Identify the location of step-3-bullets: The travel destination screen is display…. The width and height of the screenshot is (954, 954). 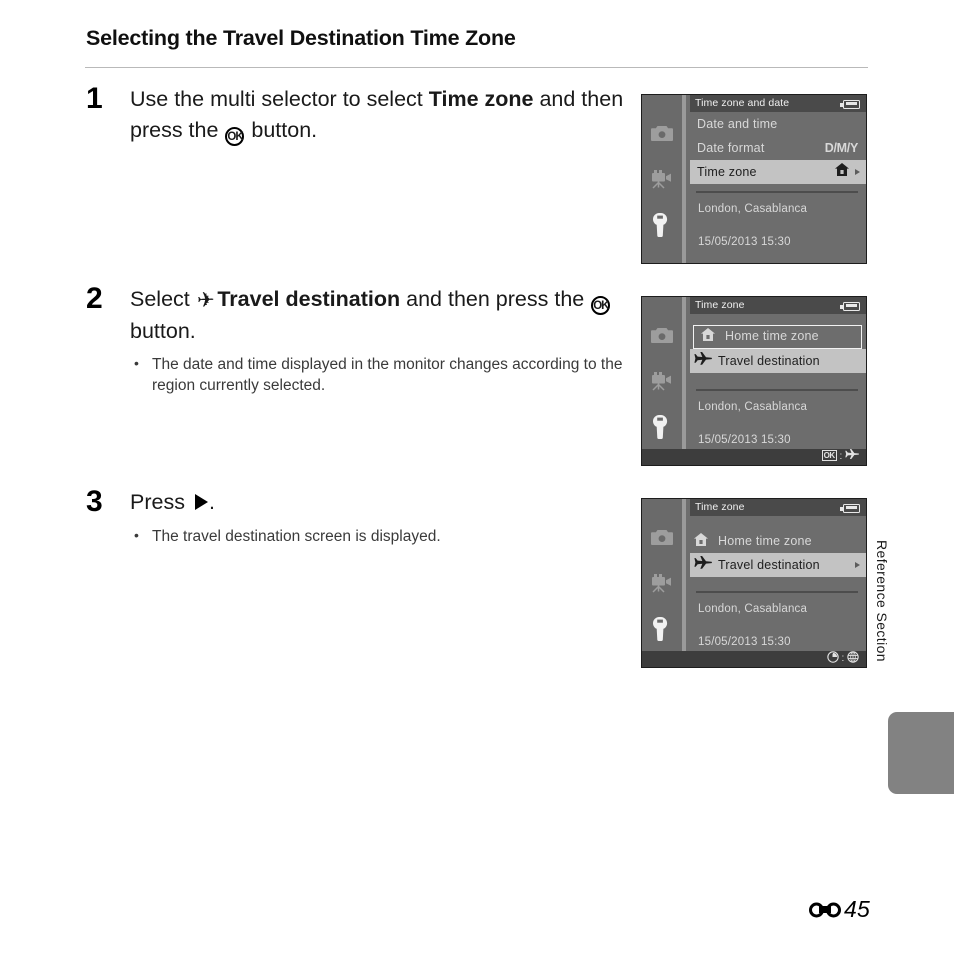
(380, 537).